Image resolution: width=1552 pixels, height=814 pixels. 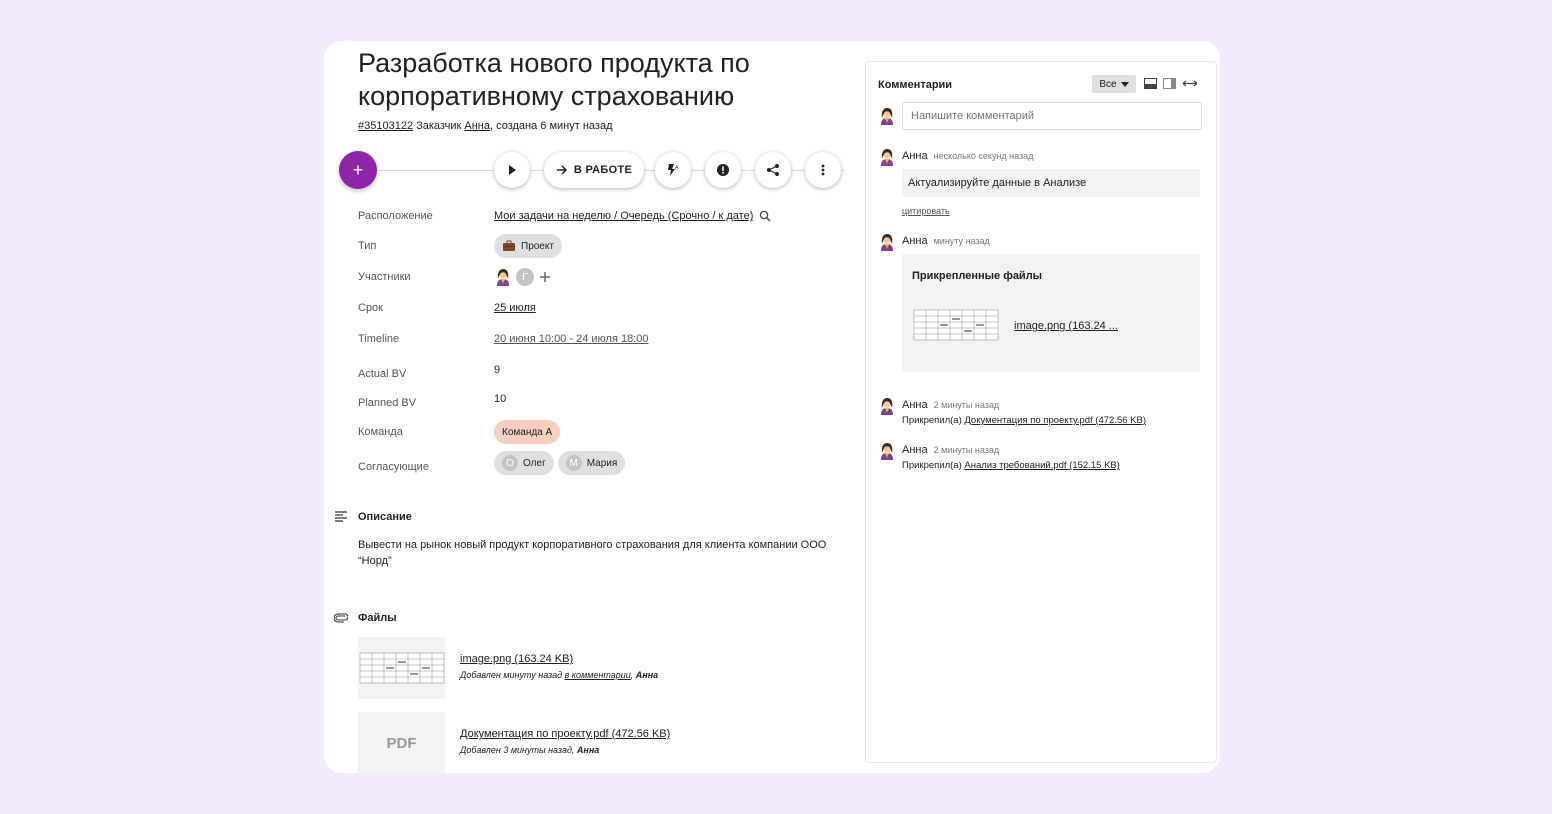 I want to click on customer-link: Анна, so click(x=477, y=126).